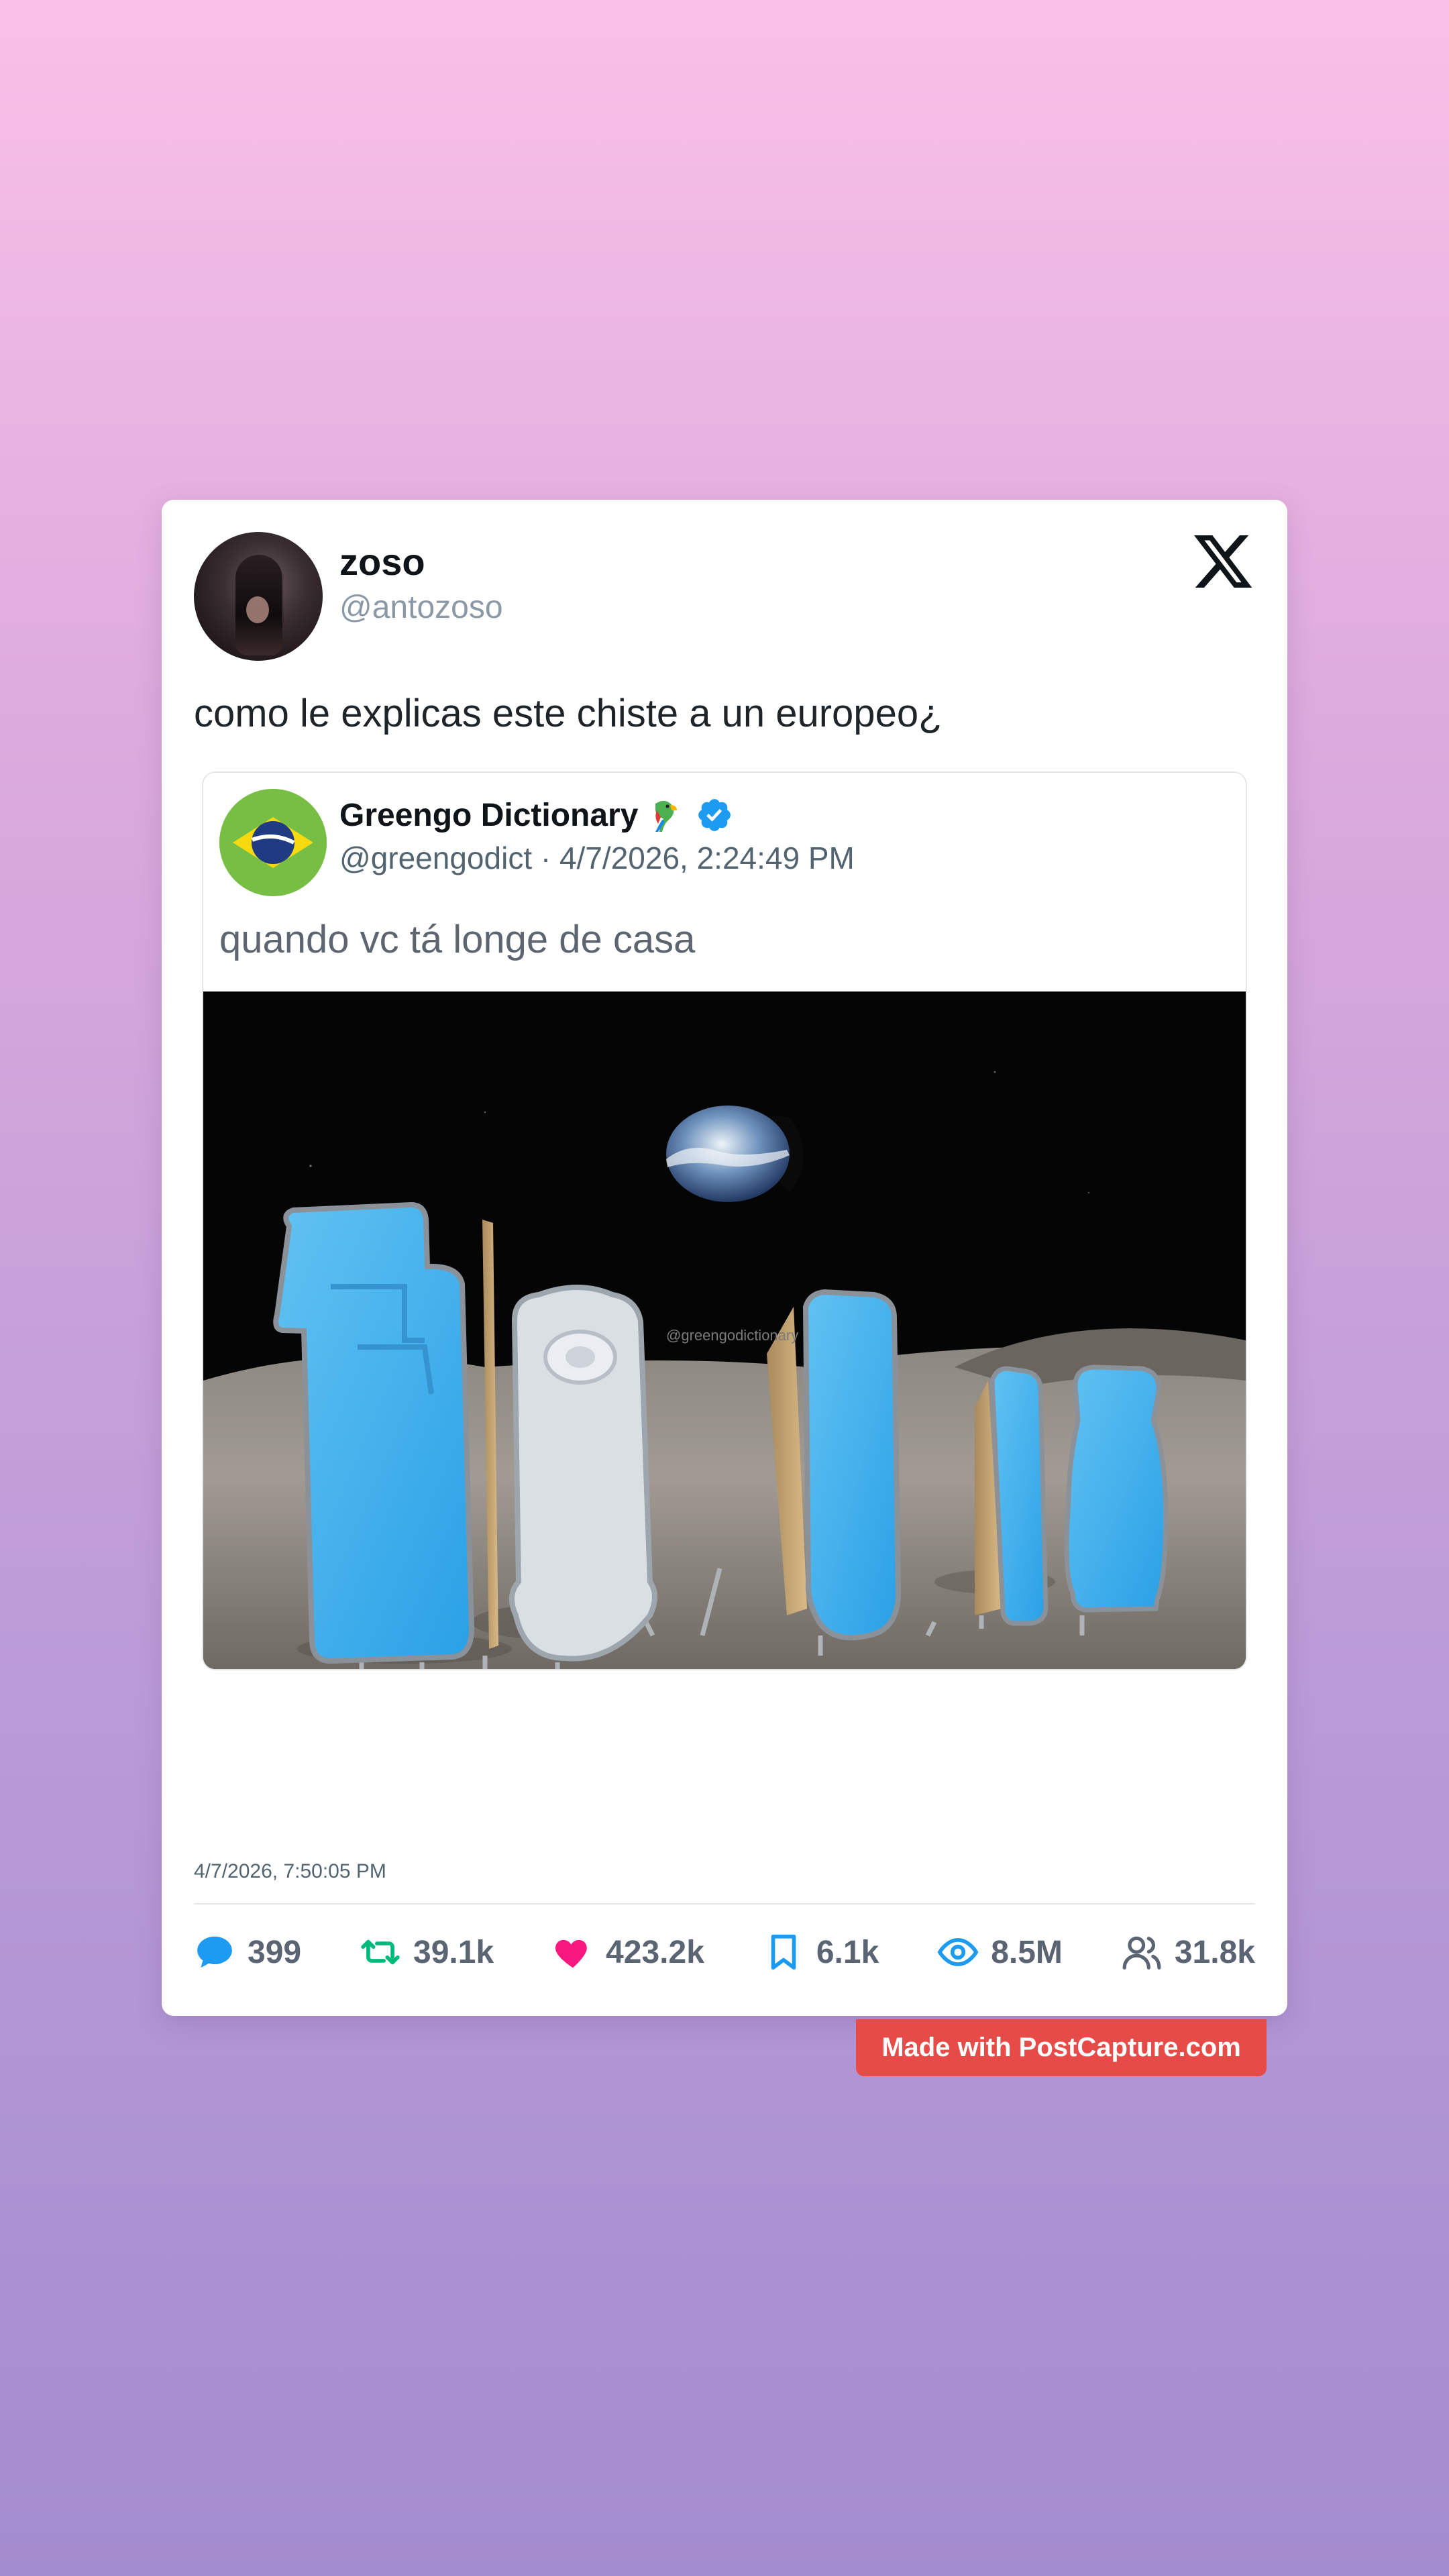 This screenshot has height=2576, width=1449. I want to click on stats-bar: 399 39.1k 423.2k 6.1k 8.5M 31.8k, so click(724, 1952).